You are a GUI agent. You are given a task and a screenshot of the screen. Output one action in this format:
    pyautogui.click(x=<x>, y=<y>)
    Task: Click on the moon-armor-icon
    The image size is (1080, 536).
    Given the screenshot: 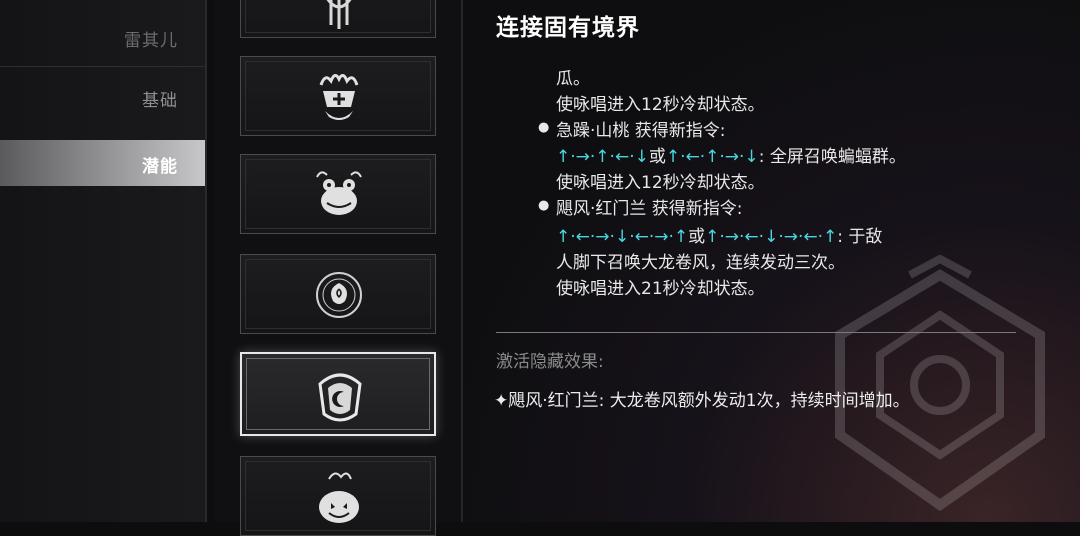 What is the action you would take?
    pyautogui.click(x=340, y=397)
    